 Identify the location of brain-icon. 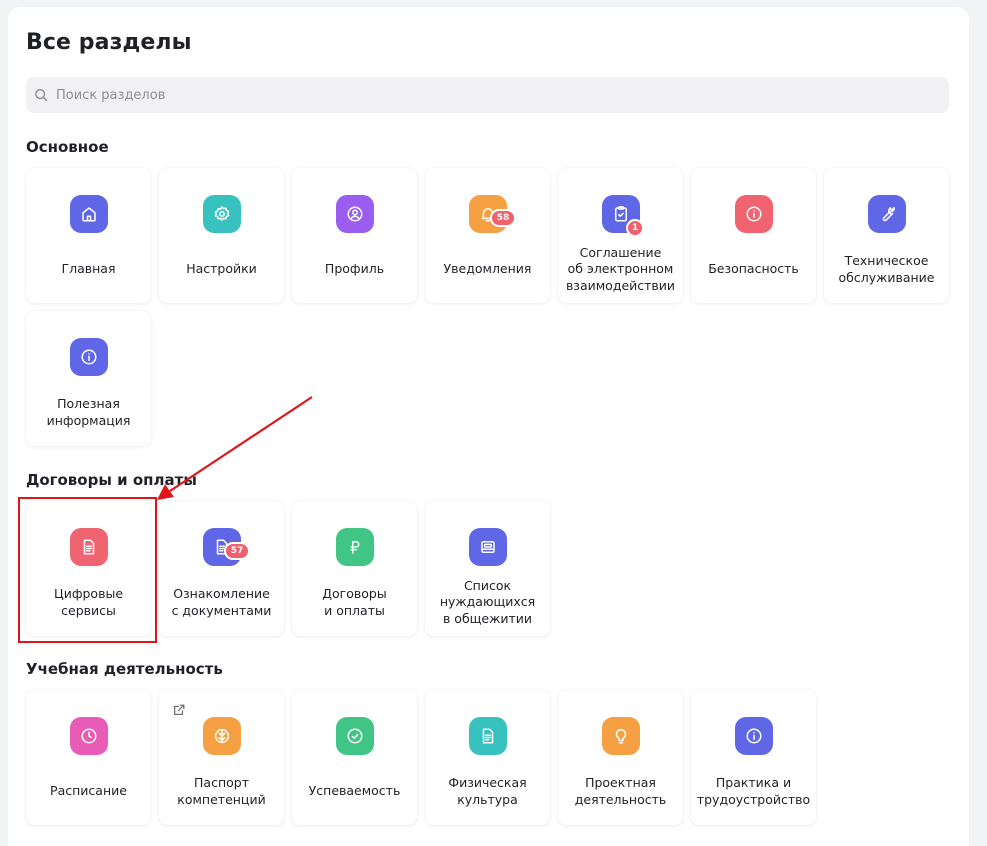
(222, 736).